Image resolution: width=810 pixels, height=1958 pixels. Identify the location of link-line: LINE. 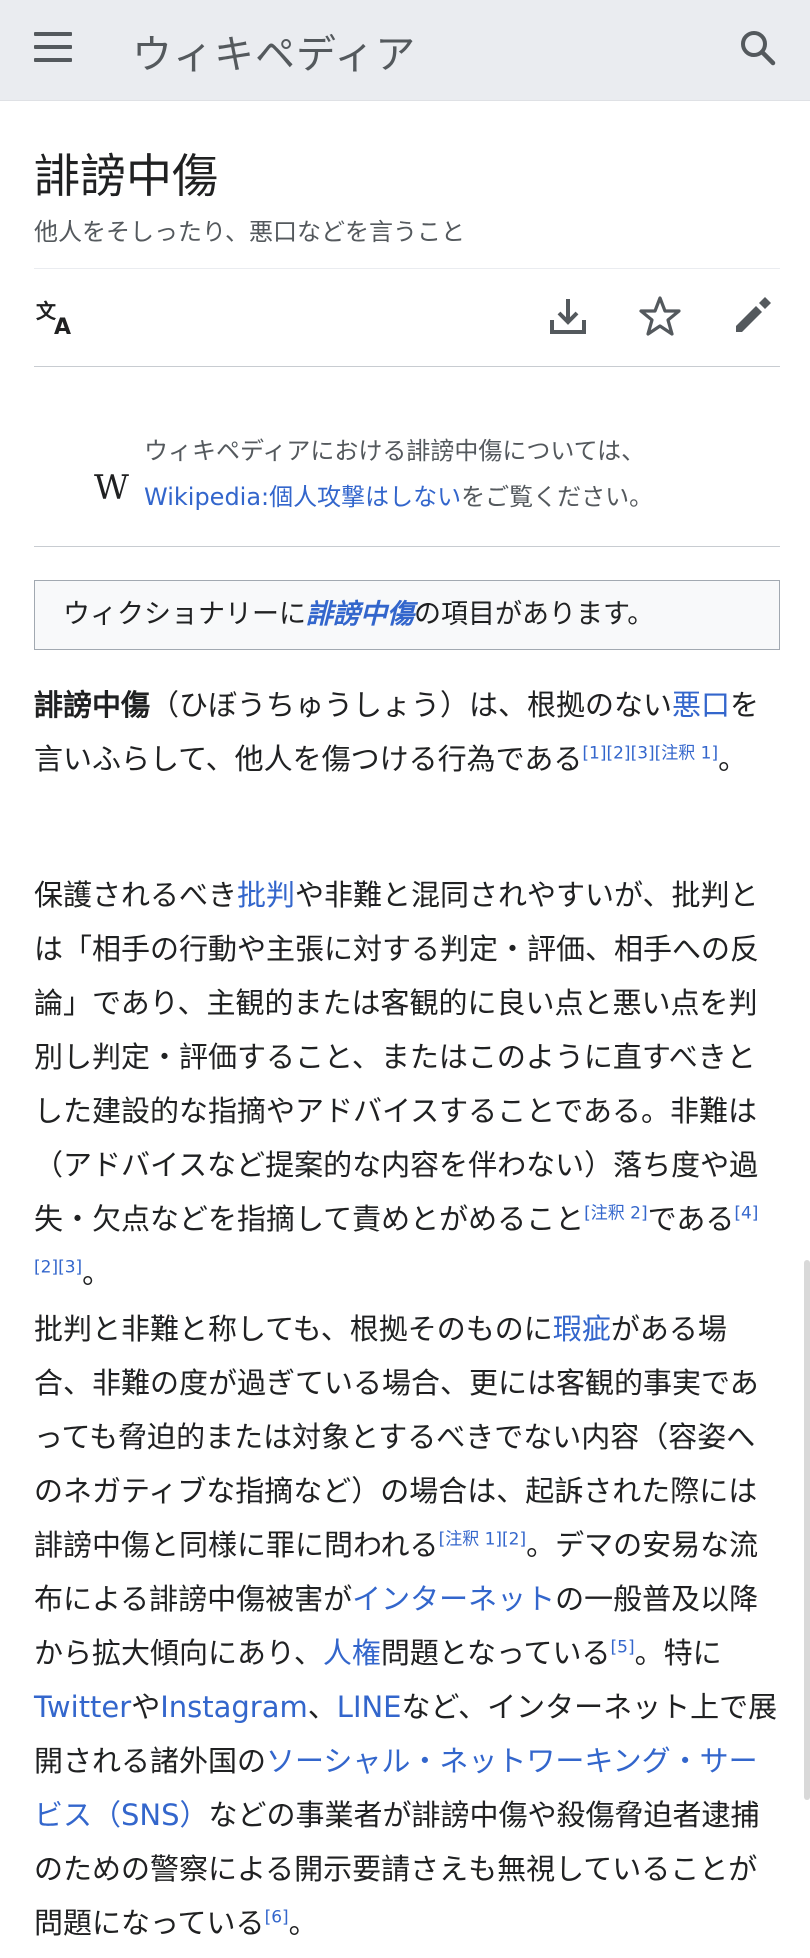
(369, 1707).